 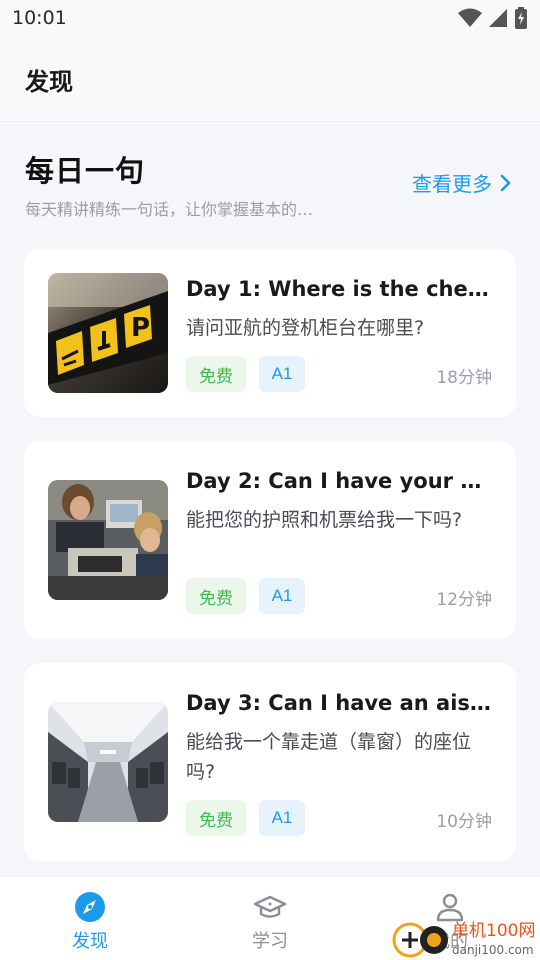 I want to click on battery-icon, so click(x=521, y=18).